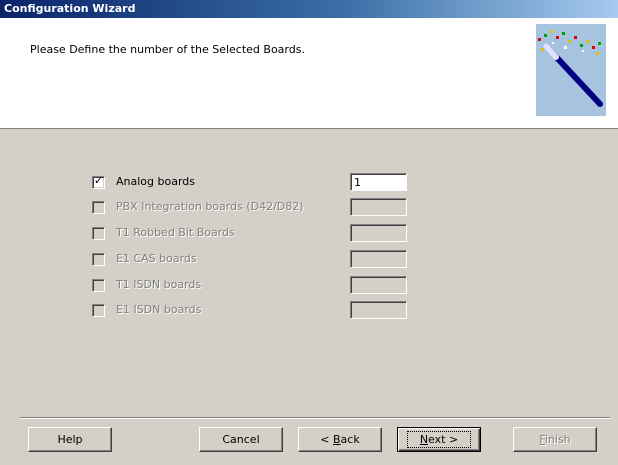  Describe the element at coordinates (337, 439) in the screenshot. I see `back-mnemonic: B` at that location.